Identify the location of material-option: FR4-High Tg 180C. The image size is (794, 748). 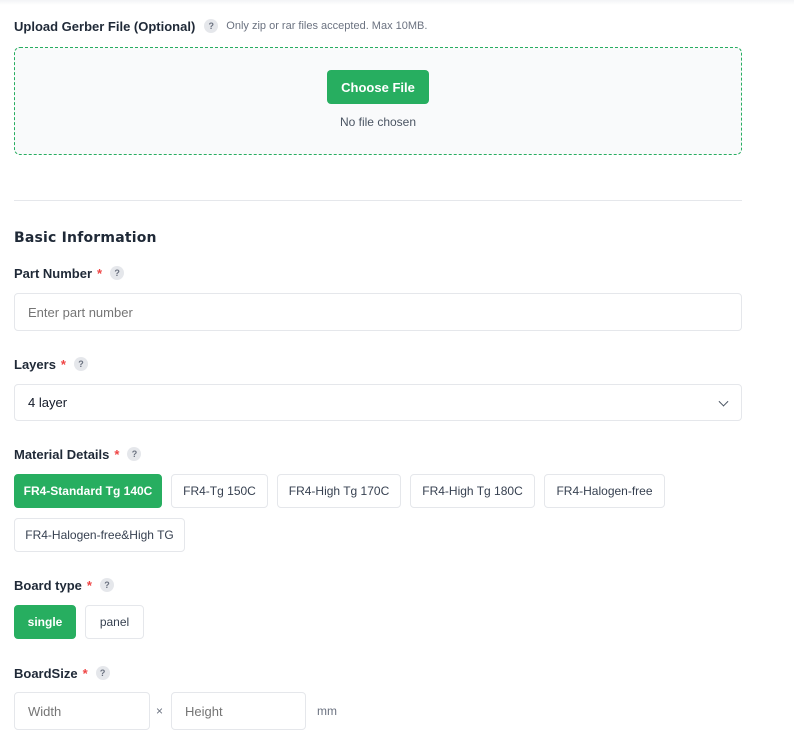
(472, 491).